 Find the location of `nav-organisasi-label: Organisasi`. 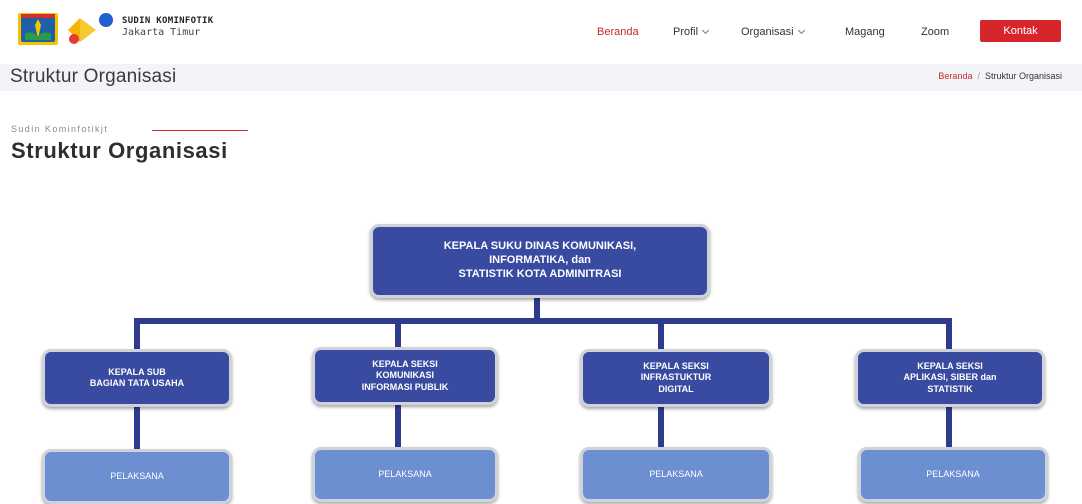

nav-organisasi-label: Organisasi is located at coordinates (767, 32).